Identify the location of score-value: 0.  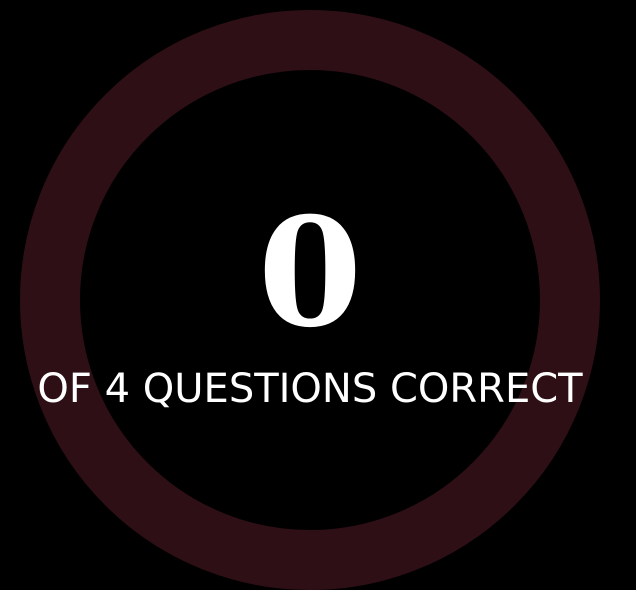
(310, 273).